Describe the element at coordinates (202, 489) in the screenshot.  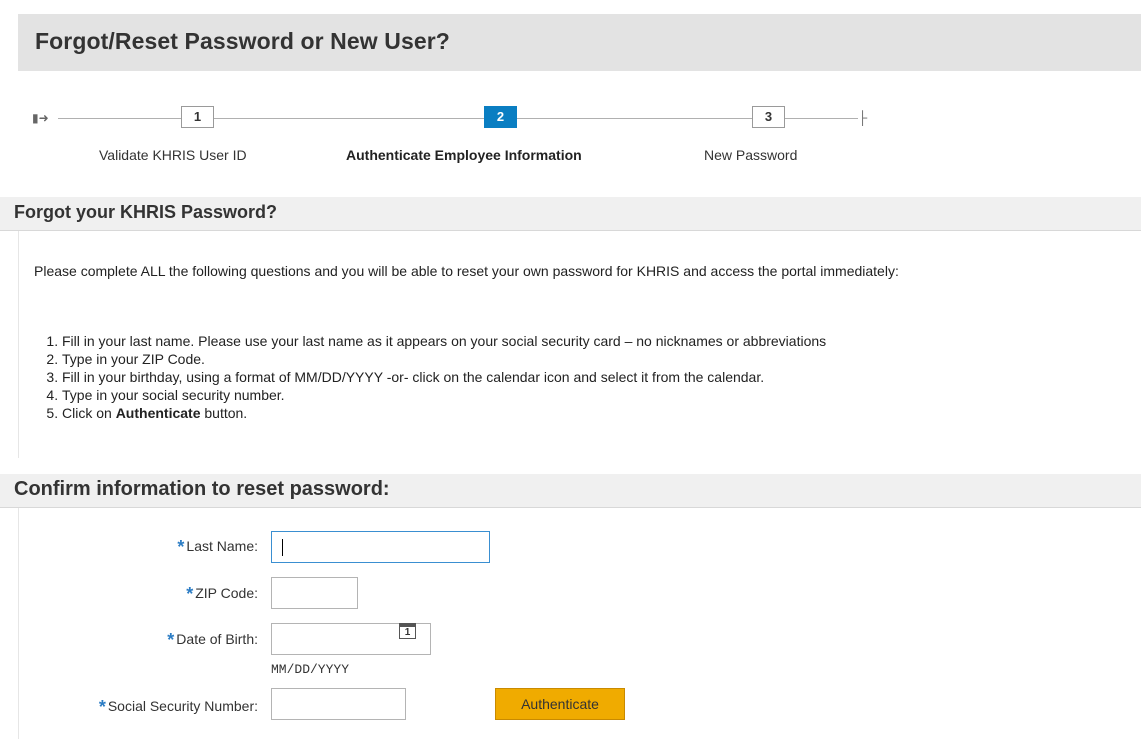
I see `confirm-section-heading: Confirm information to reset password:` at that location.